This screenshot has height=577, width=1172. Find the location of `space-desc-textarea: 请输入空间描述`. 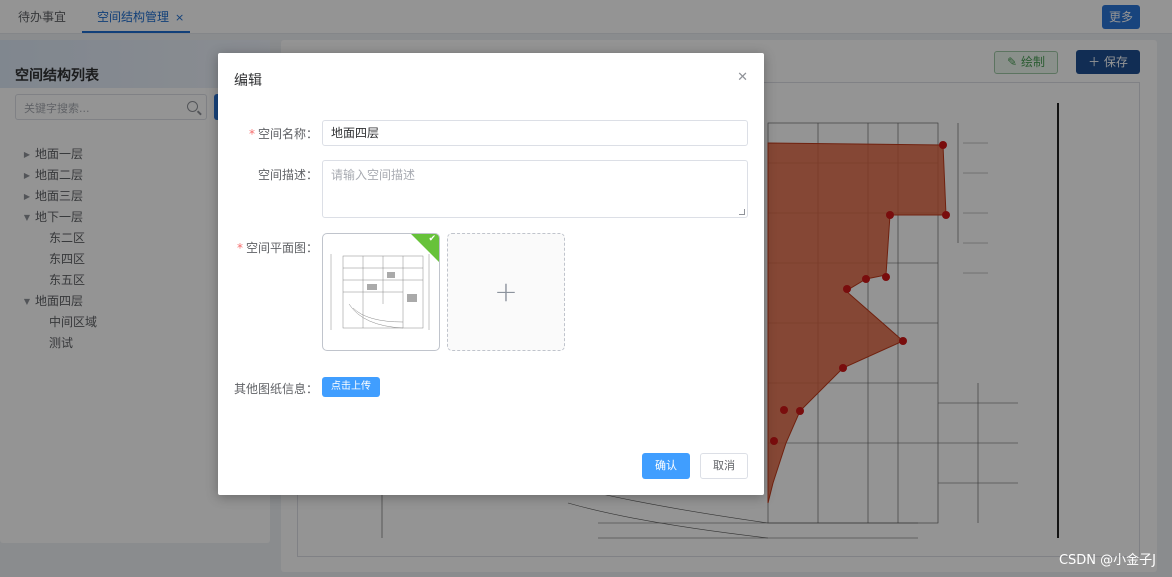

space-desc-textarea: 请输入空间描述 is located at coordinates (535, 189).